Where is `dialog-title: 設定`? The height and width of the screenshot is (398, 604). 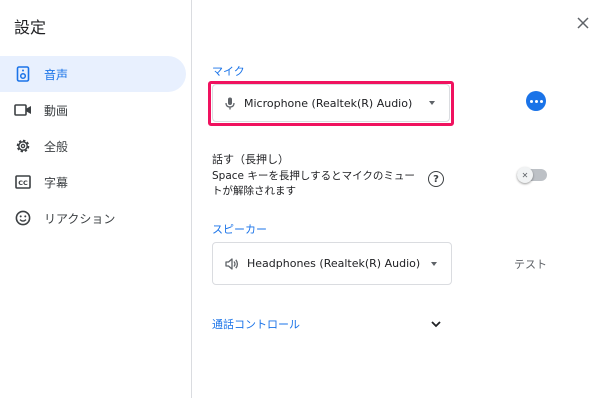
dialog-title: 設定 is located at coordinates (30, 27).